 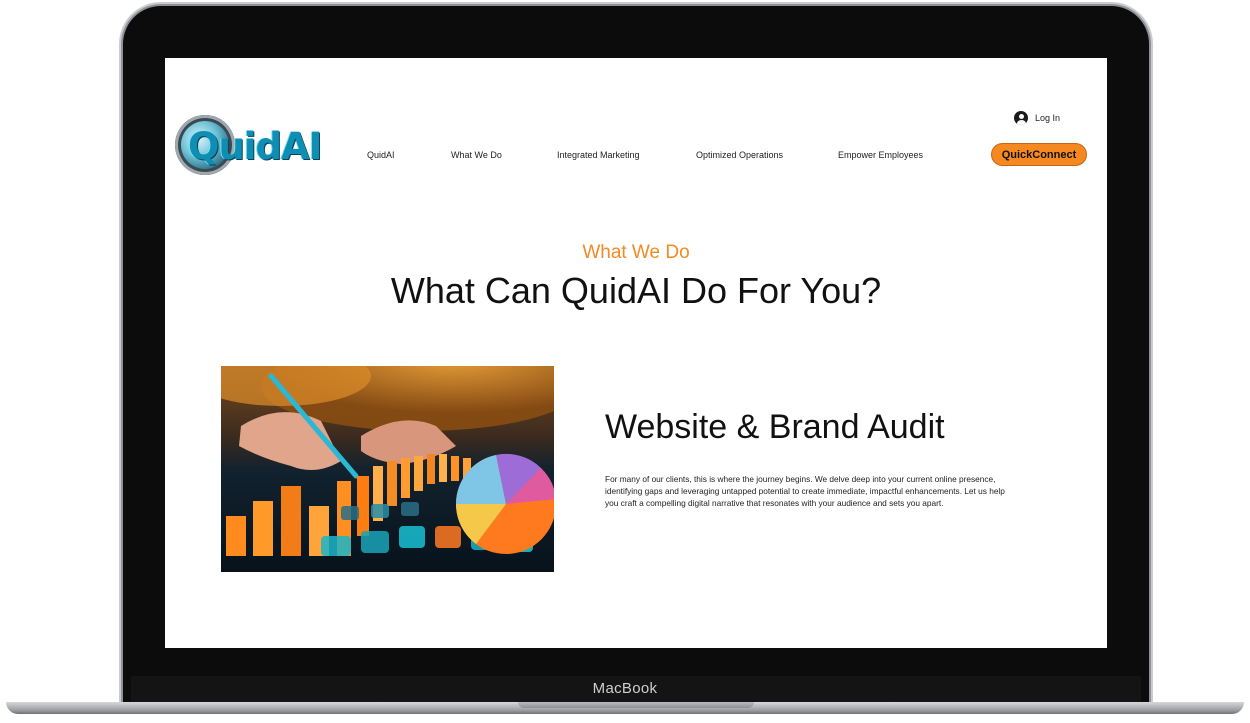 What do you see at coordinates (636, 705) in the screenshot?
I see `laptop-notch` at bounding box center [636, 705].